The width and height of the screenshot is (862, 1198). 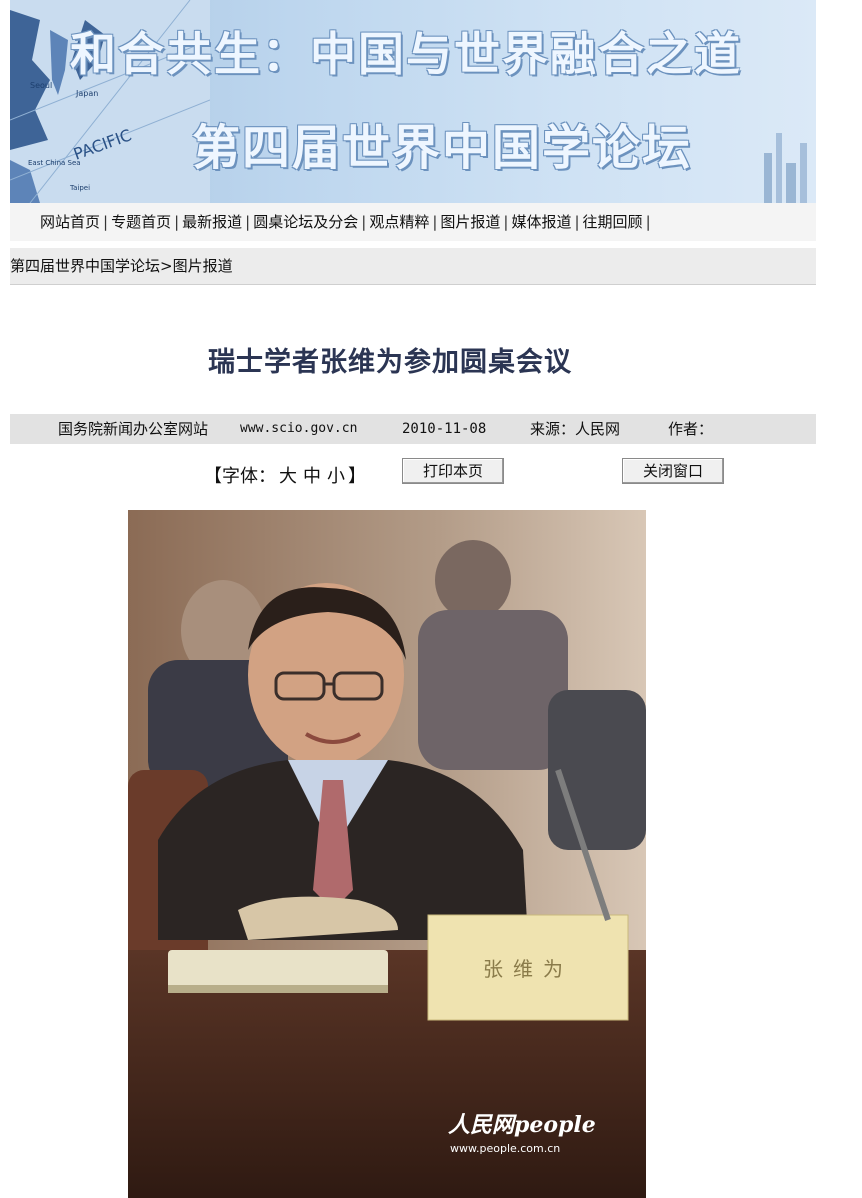 I want to click on nav-item: 往期回顾, so click(x=613, y=222).